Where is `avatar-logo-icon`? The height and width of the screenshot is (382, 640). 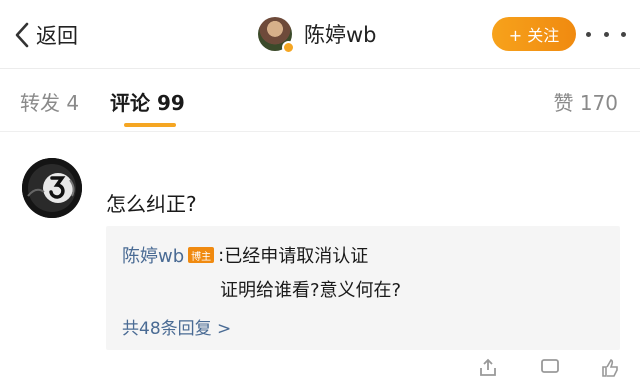
avatar-logo-icon is located at coordinates (52, 188).